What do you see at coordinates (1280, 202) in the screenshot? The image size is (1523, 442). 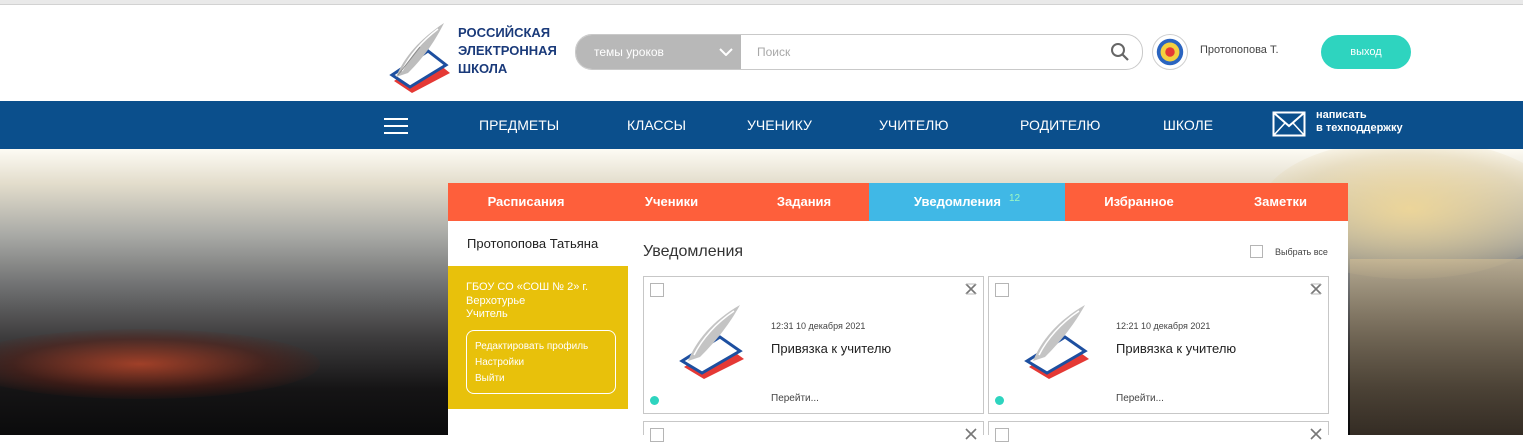 I see `tab-notes: Заметки` at bounding box center [1280, 202].